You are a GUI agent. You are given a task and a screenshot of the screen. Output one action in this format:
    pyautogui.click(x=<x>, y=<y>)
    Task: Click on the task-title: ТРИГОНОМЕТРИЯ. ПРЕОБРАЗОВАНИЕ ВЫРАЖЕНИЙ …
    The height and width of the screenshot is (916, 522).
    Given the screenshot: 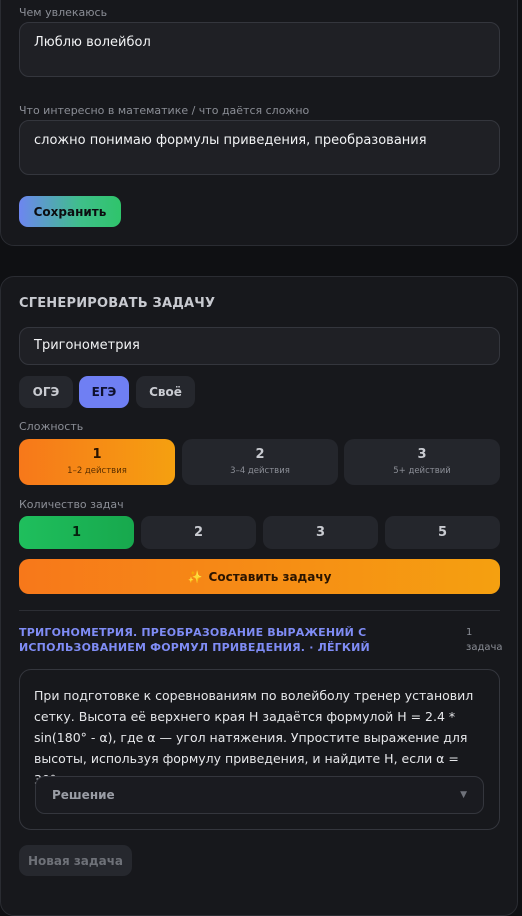 What is the action you would take?
    pyautogui.click(x=194, y=640)
    